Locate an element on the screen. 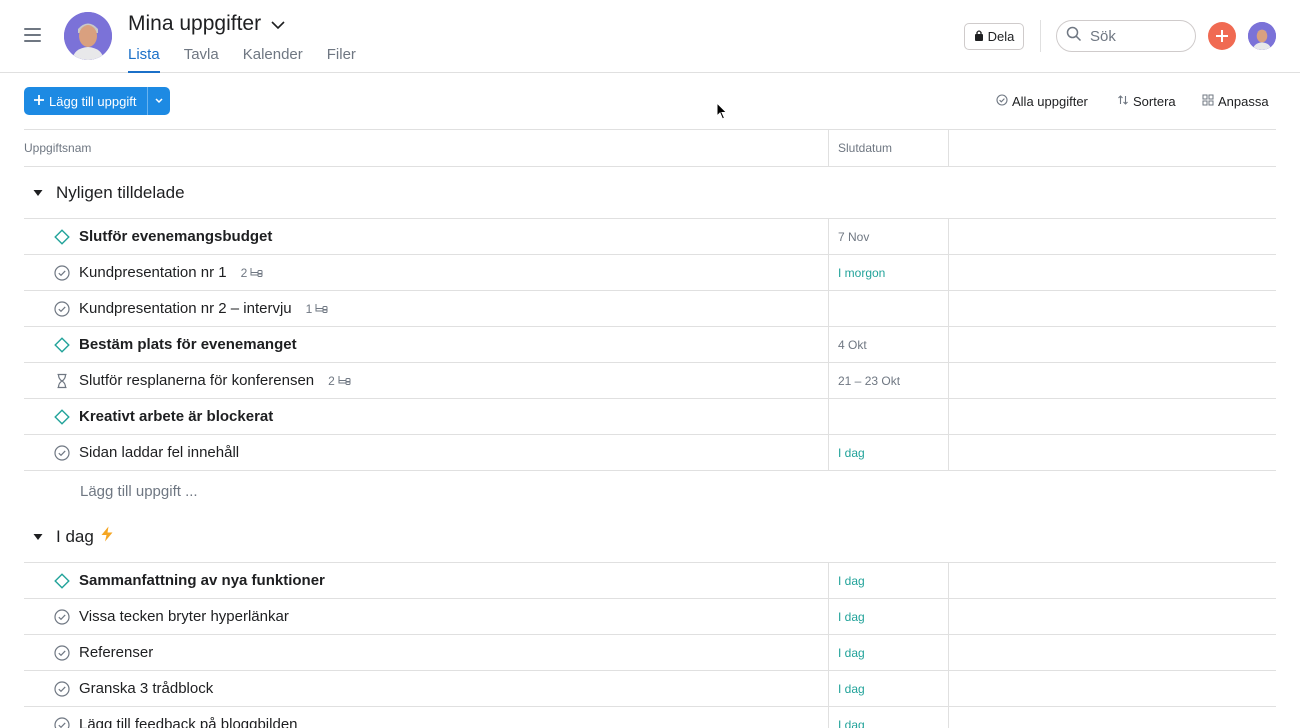 The image size is (1300, 728). task-row: Granska 3 trådblock I dag is located at coordinates (650, 689).